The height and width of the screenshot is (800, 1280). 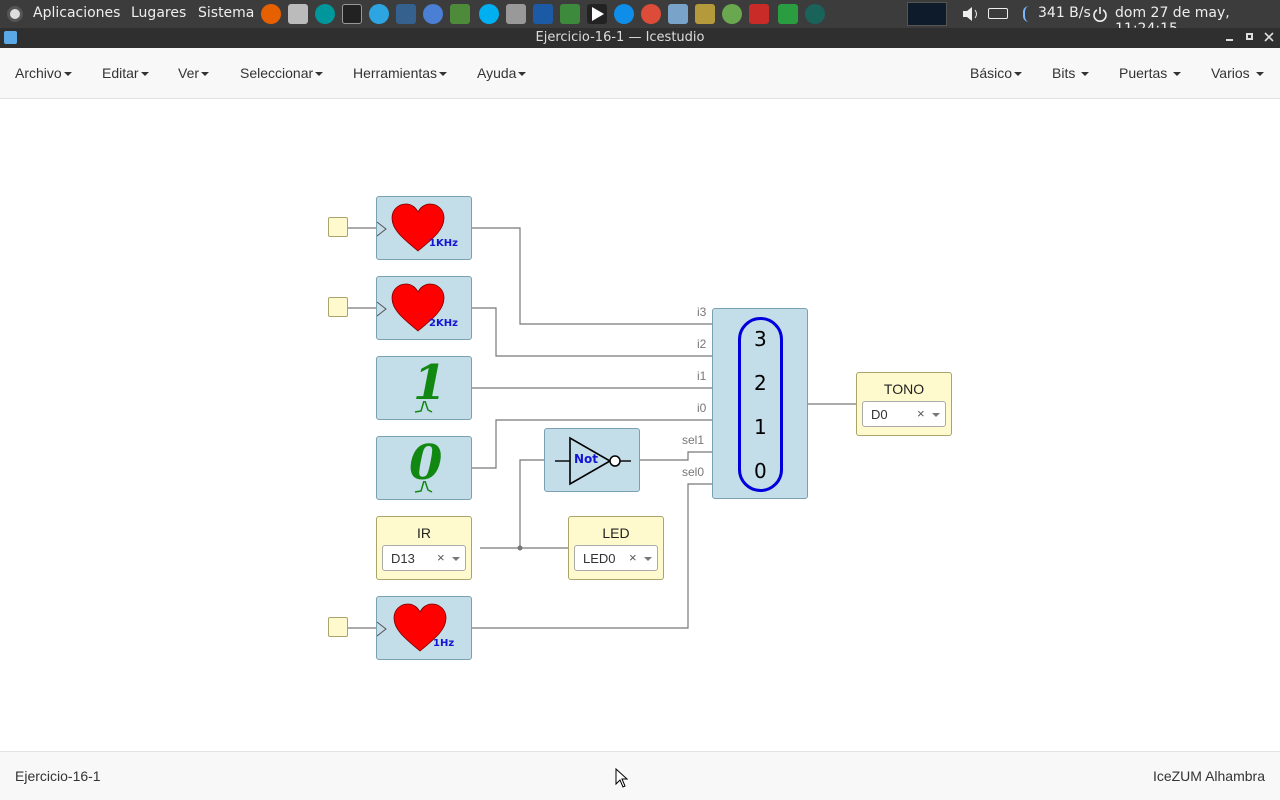 What do you see at coordinates (406, 14) in the screenshot?
I see `monitor-icon` at bounding box center [406, 14].